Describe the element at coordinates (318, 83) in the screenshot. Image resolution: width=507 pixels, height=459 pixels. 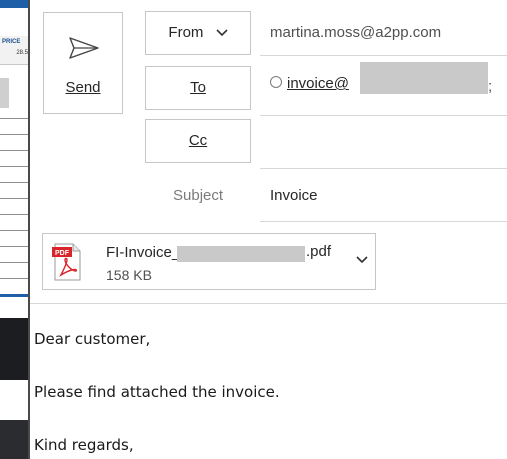
I see `to-recipient: invoice@` at that location.